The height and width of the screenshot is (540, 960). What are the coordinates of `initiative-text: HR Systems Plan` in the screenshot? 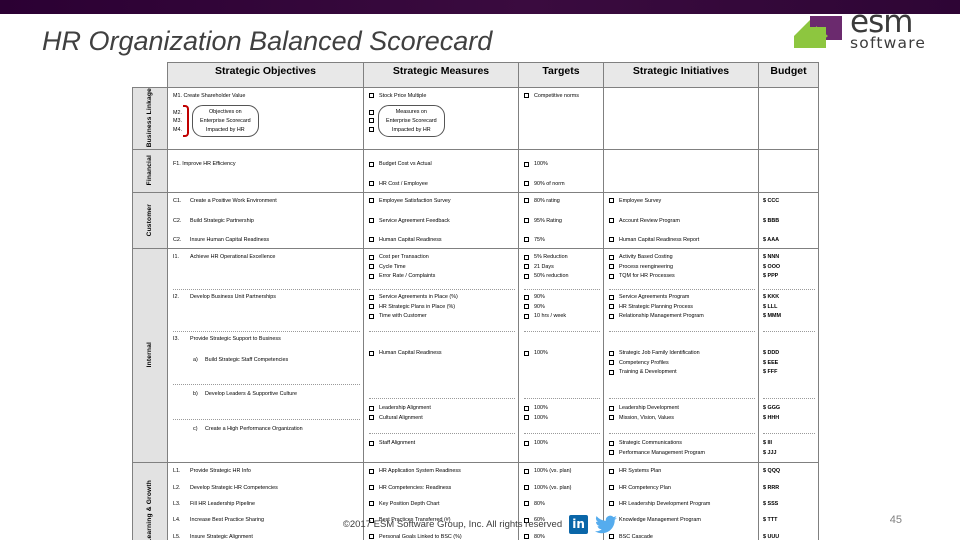 It's located at (640, 471).